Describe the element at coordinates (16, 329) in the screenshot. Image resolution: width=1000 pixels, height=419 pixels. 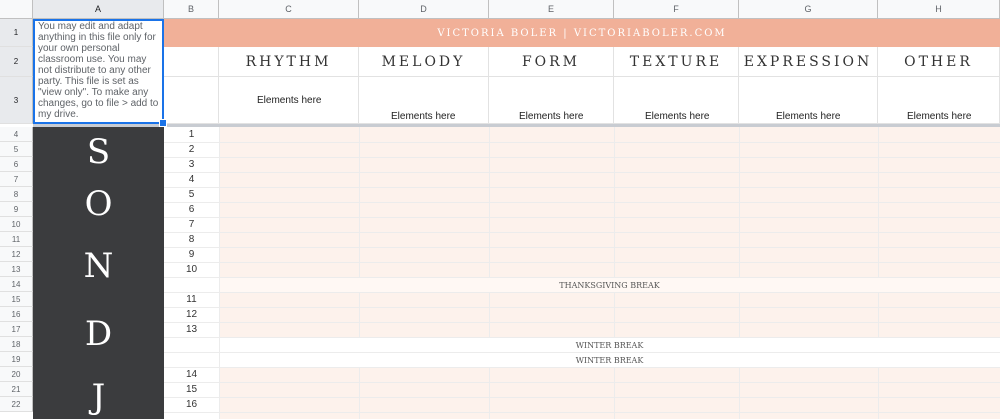
I see `row-header: 17` at that location.